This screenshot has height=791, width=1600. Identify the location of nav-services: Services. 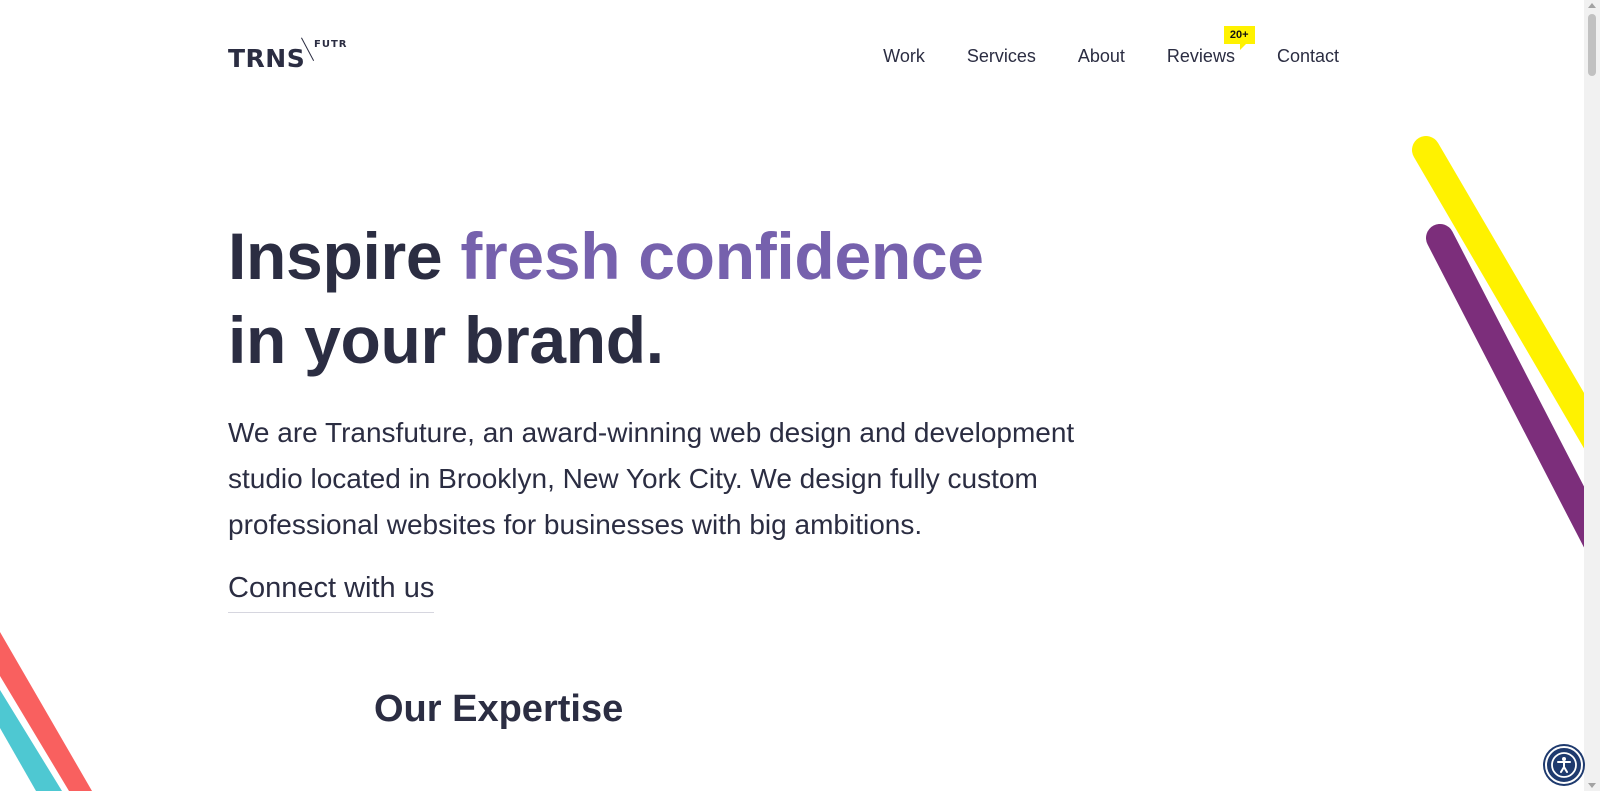
(1001, 56).